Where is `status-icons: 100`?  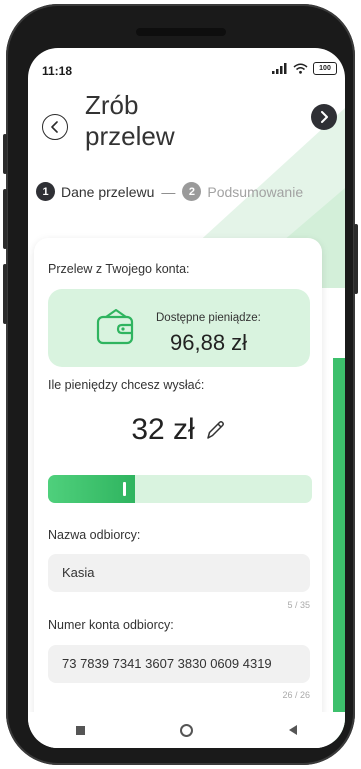
status-icons: 100 is located at coordinates (304, 68).